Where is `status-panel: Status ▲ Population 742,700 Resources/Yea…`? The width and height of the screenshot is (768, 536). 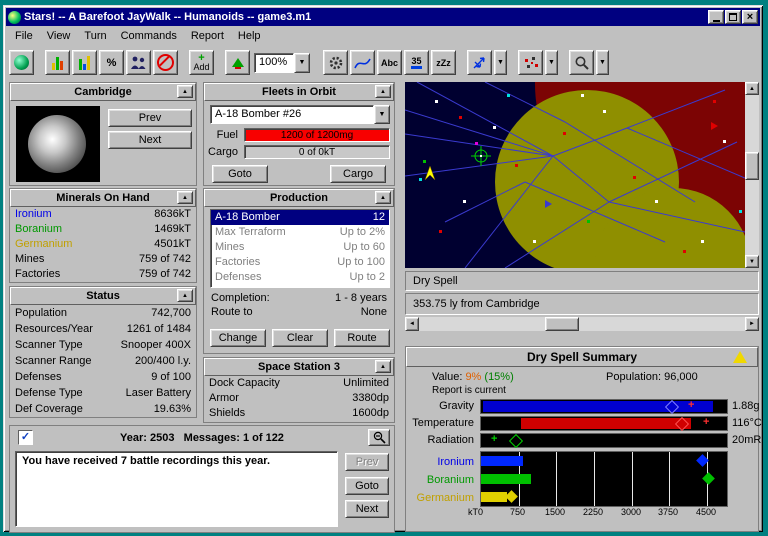 status-panel: Status ▲ Population 742,700 Resources/Yea… is located at coordinates (103, 352).